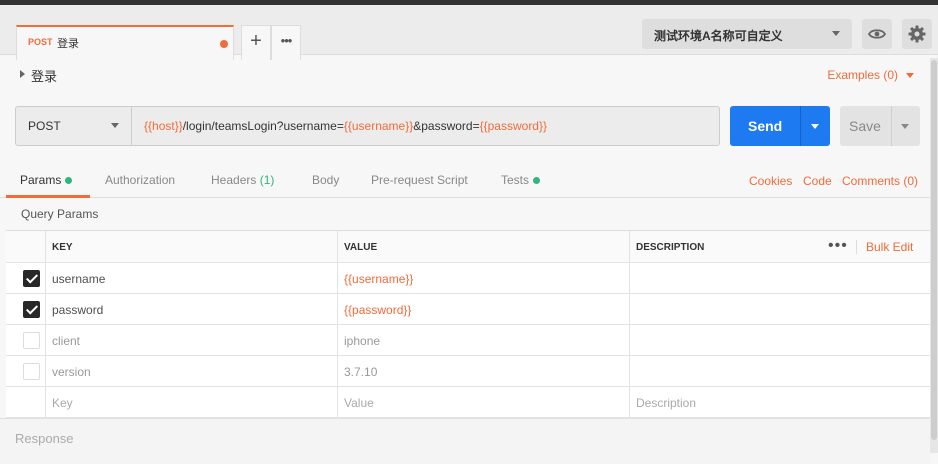  Describe the element at coordinates (670, 247) in the screenshot. I see `header-description-label: DESCRIPTION` at that location.